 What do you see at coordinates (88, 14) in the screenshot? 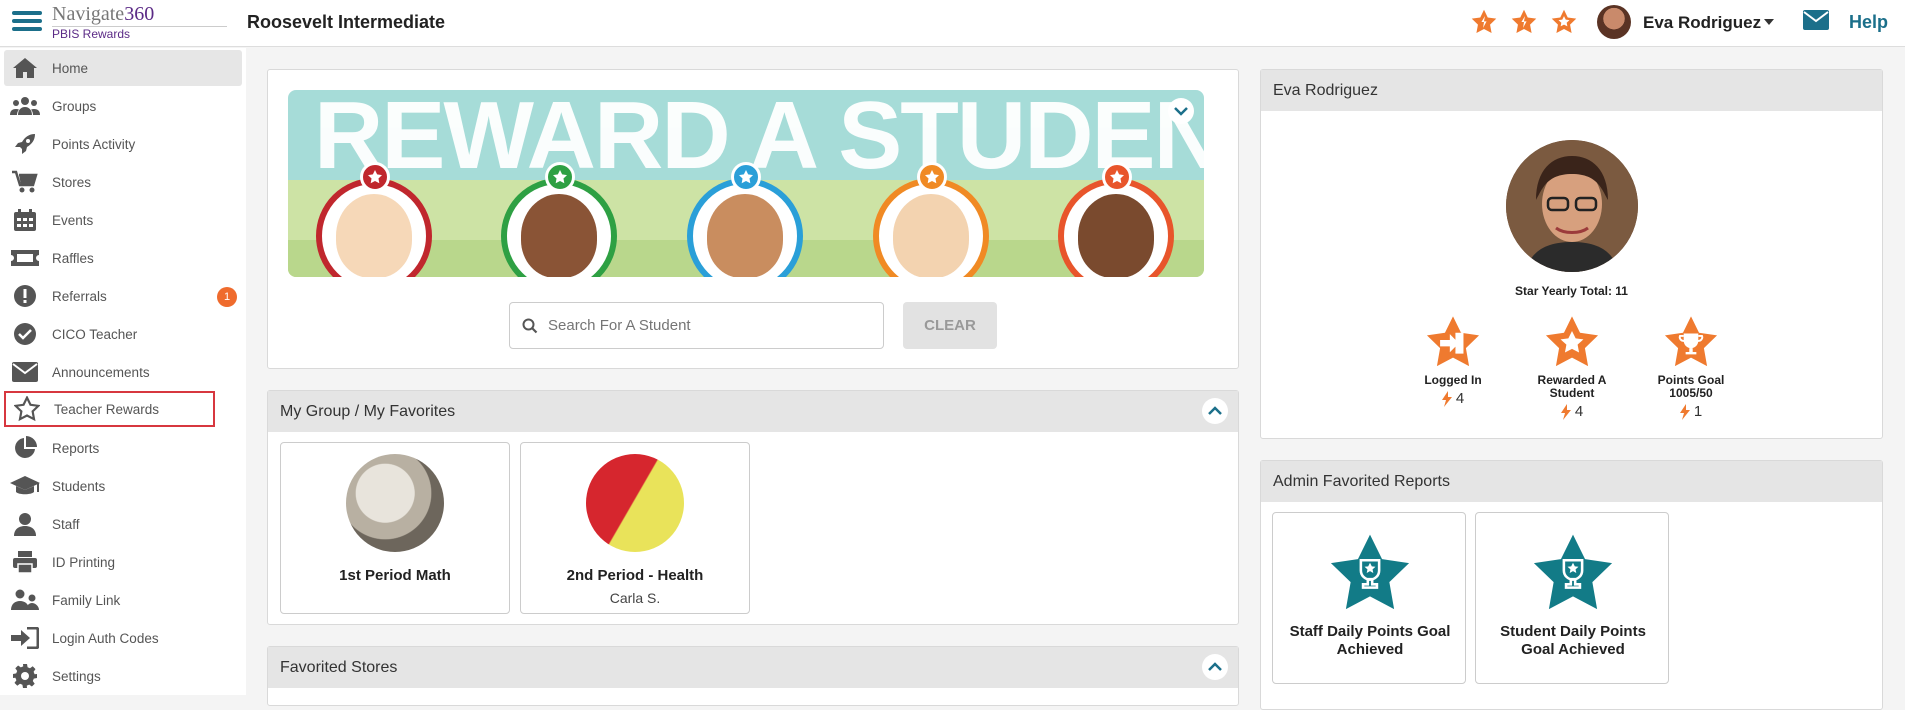
I see `brand-name: Navigate` at bounding box center [88, 14].